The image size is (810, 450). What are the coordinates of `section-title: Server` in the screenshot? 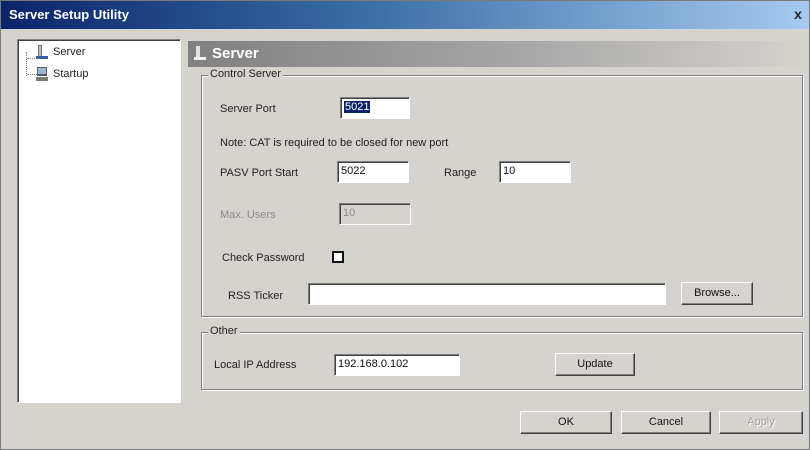 It's located at (235, 53).